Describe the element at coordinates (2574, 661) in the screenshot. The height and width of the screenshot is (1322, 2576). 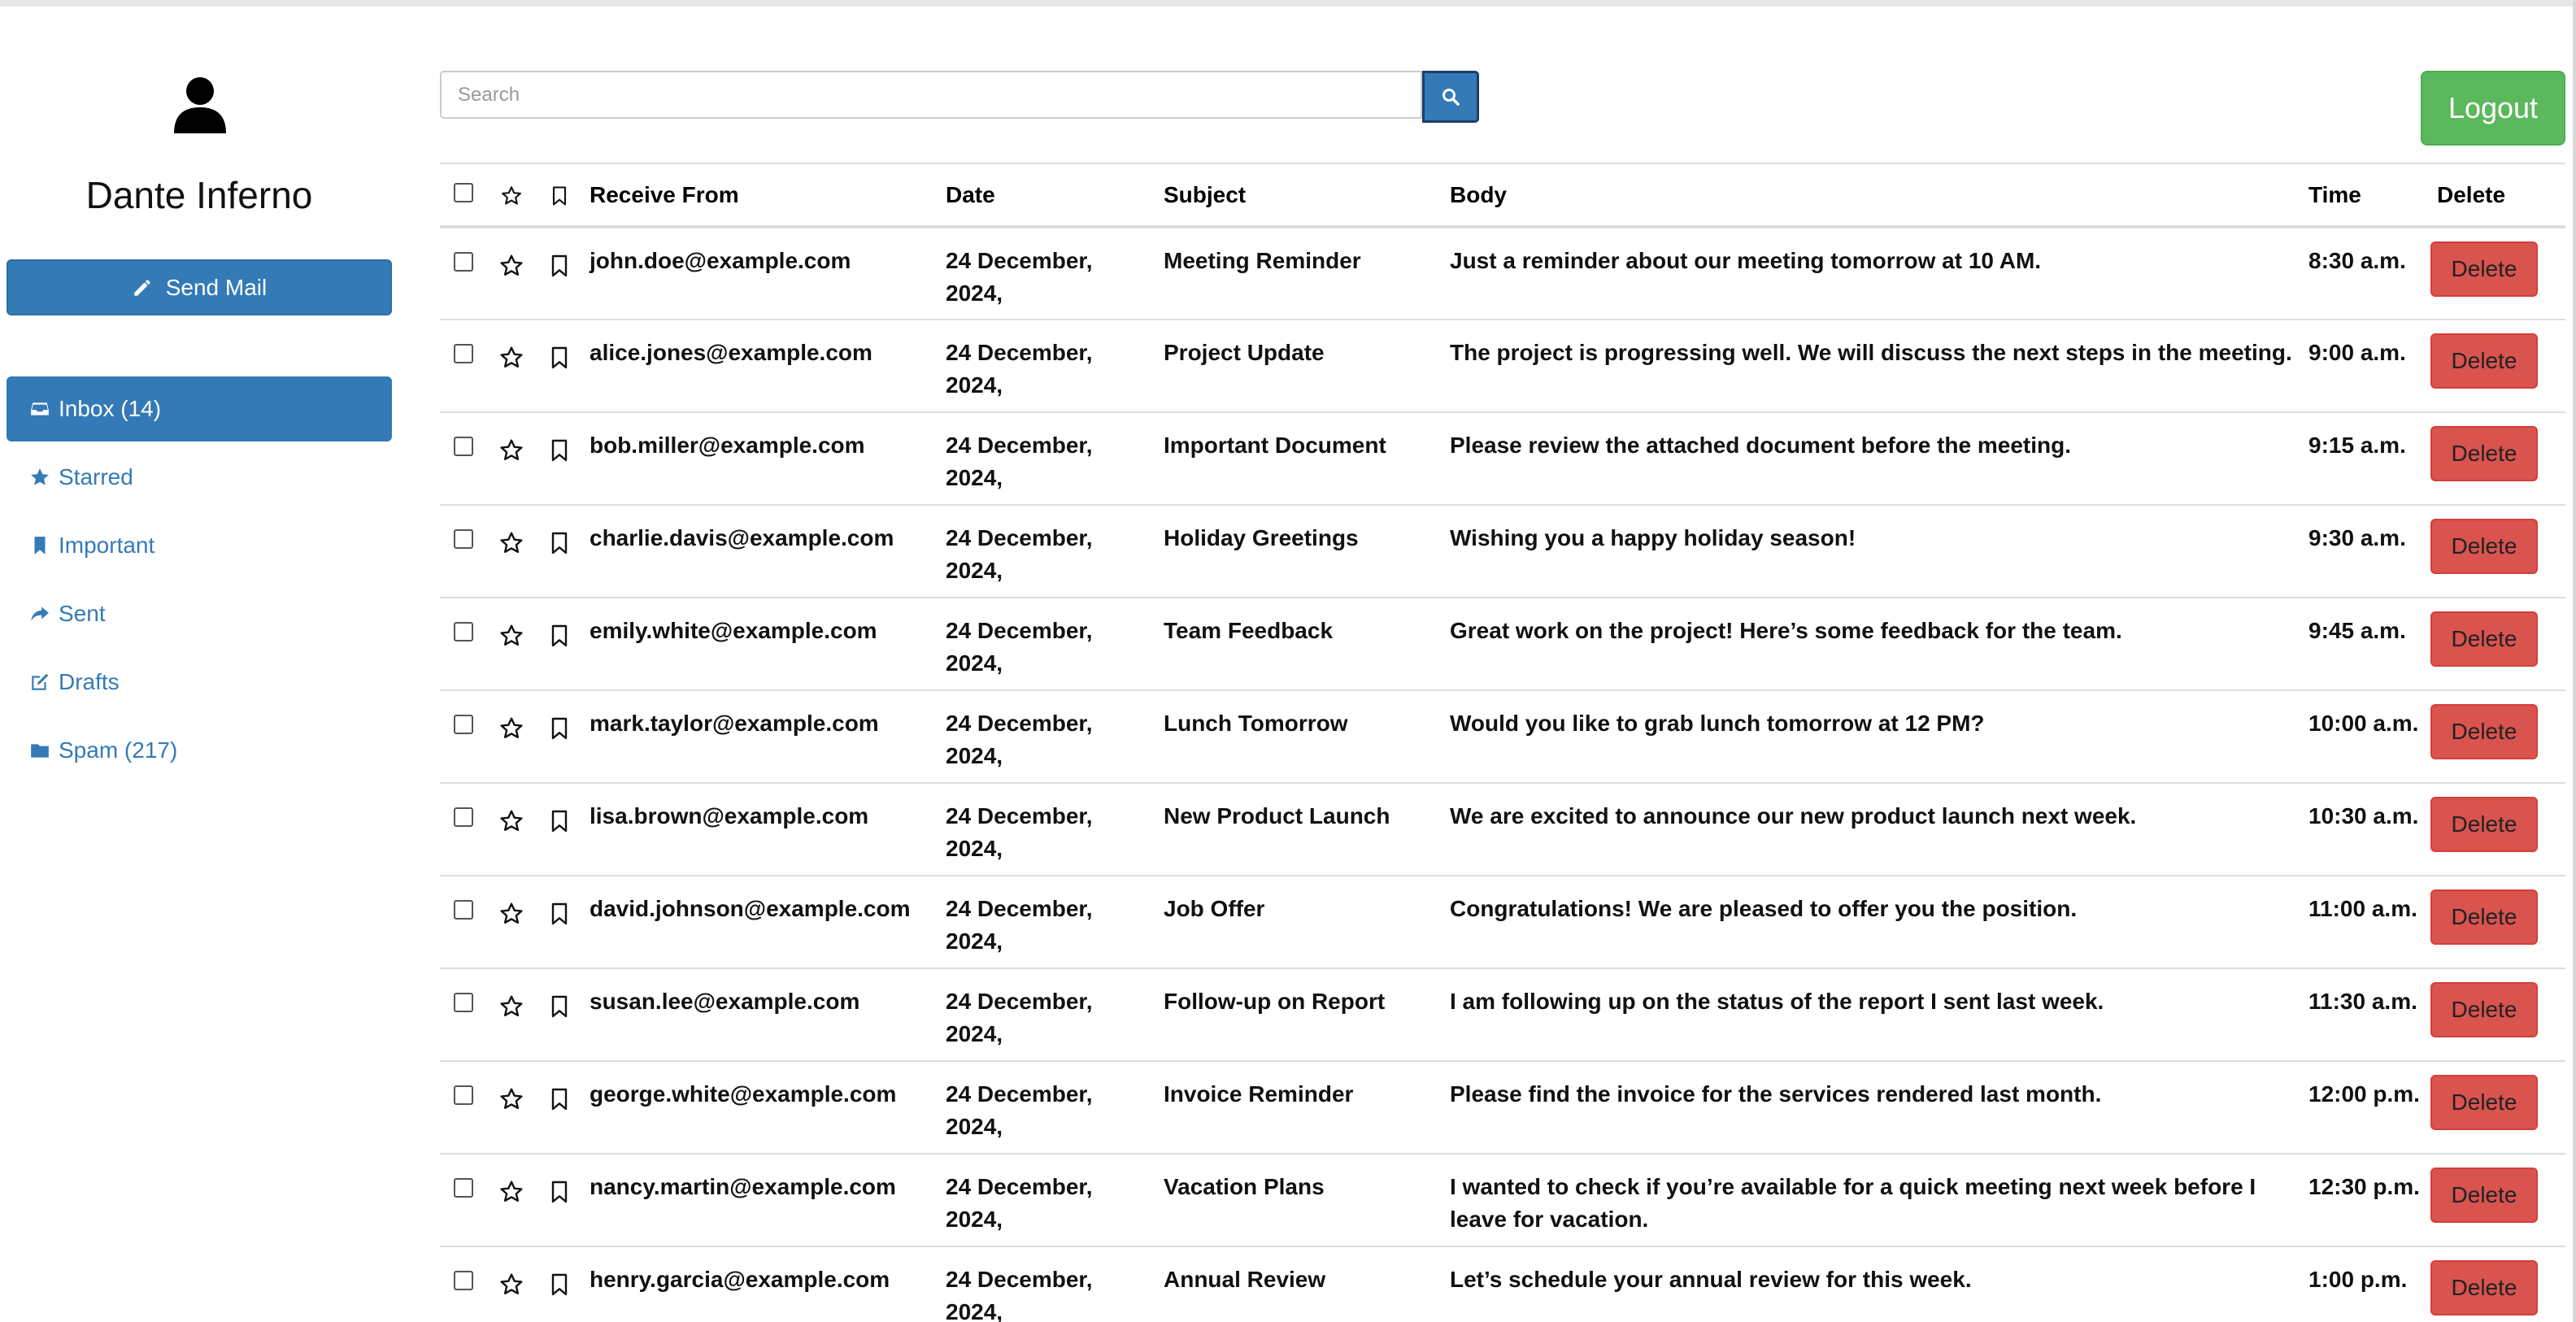
I see `scrollbar-edge` at that location.